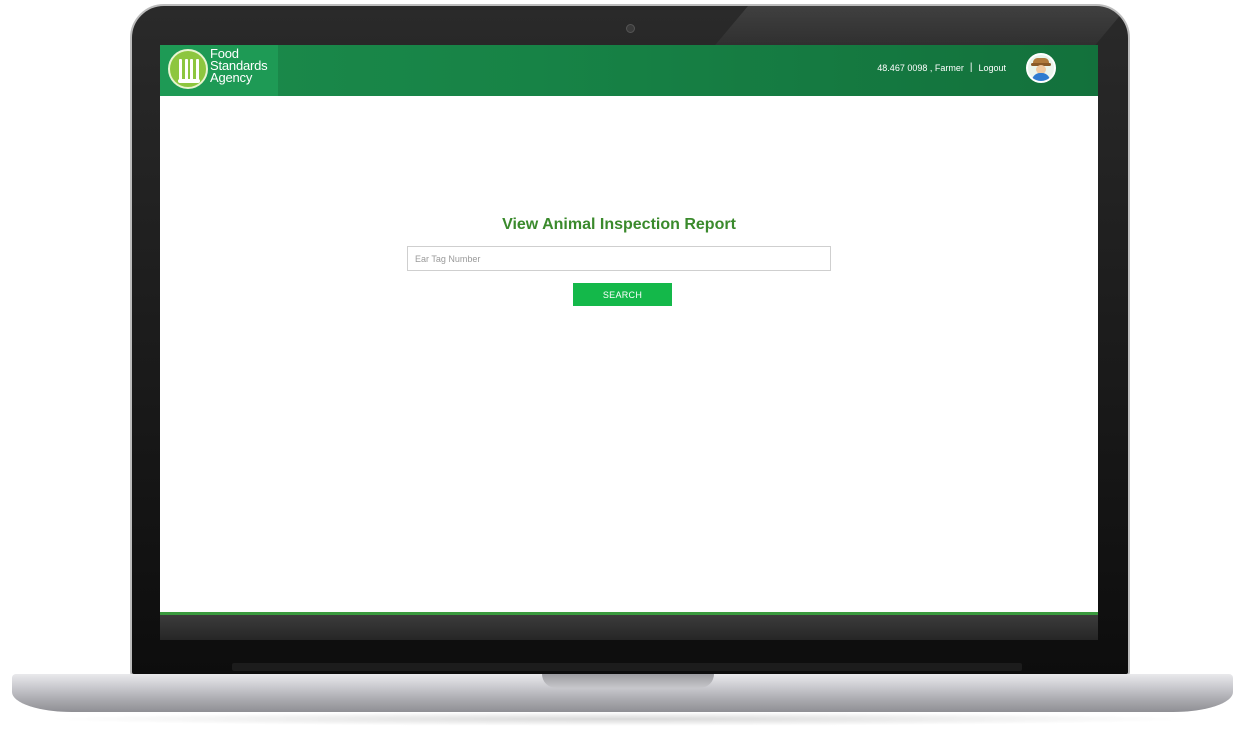  What do you see at coordinates (622, 693) in the screenshot?
I see `laptop-base` at bounding box center [622, 693].